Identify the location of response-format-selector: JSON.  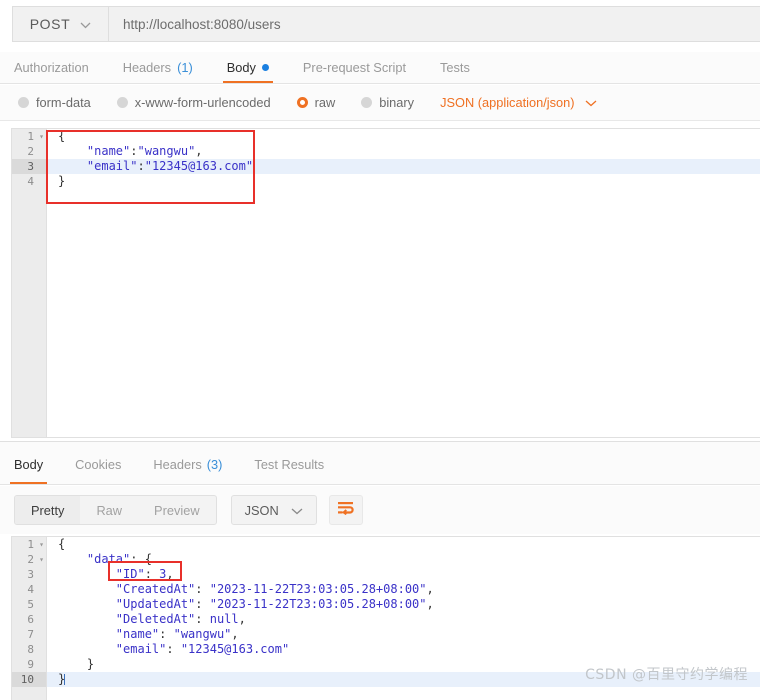
(273, 510).